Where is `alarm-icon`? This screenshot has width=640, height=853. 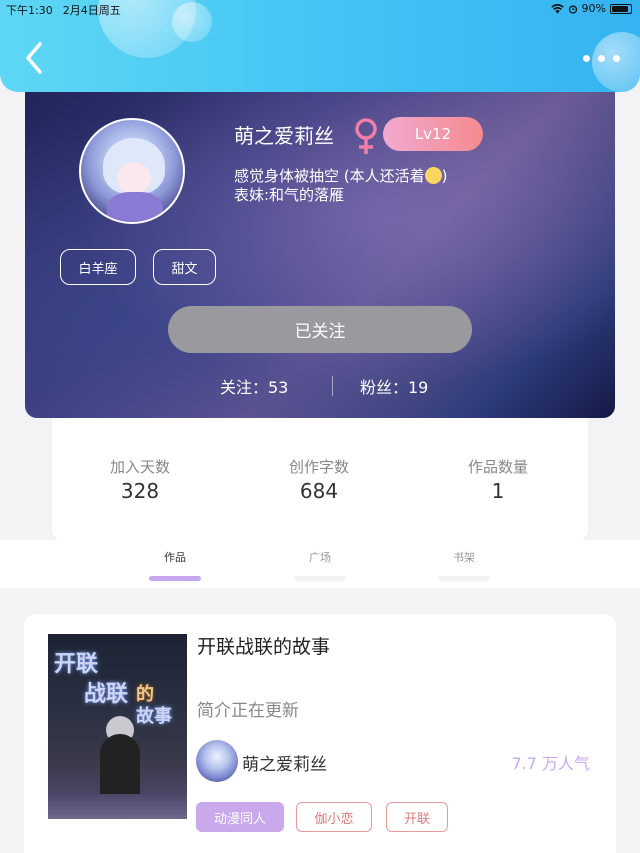 alarm-icon is located at coordinates (572, 9).